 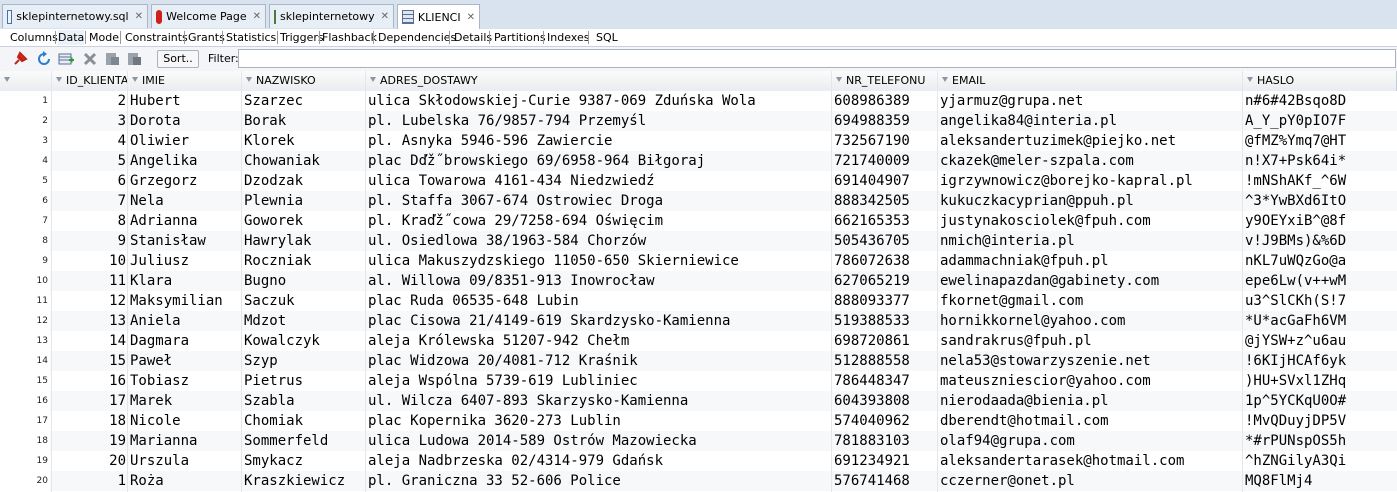 I want to click on cell-nazwisko: Kraszkiewicz, so click(x=304, y=481).